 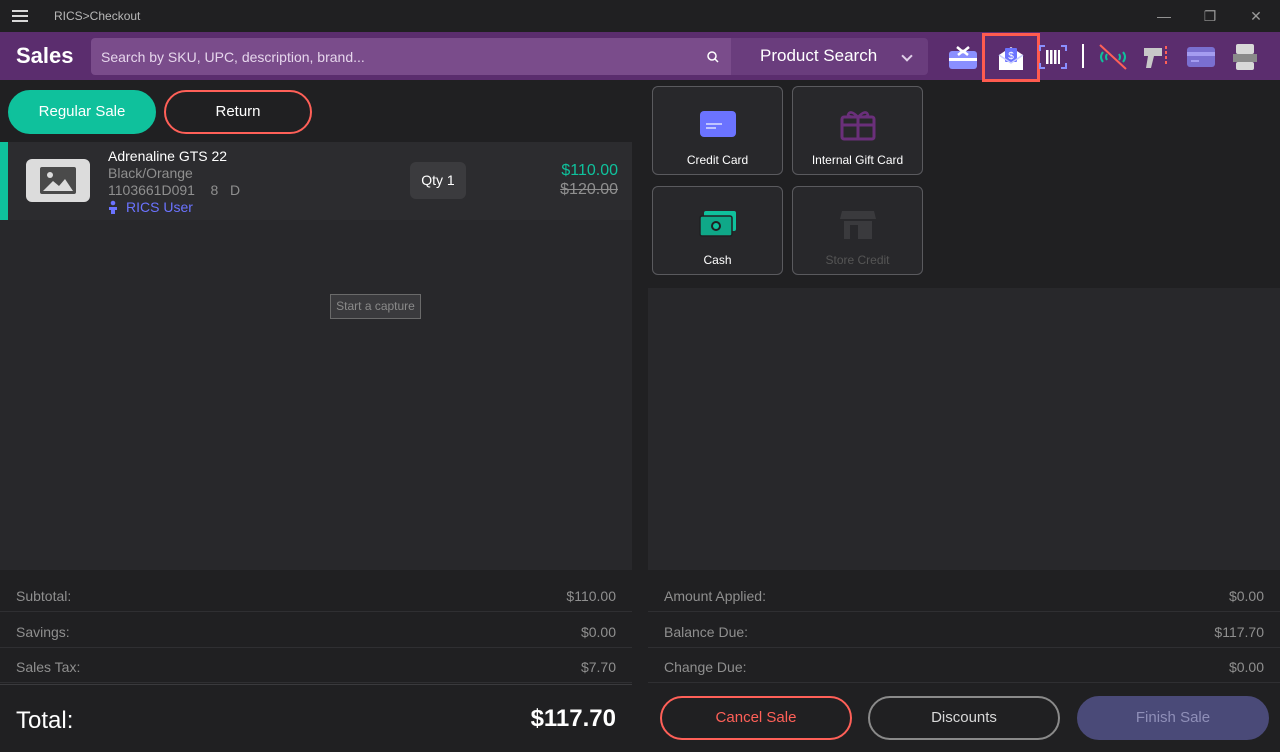 I want to click on search-mode-label: Product Search, so click(x=819, y=55).